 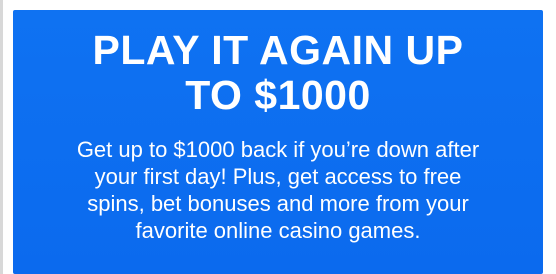 What do you see at coordinates (278, 95) in the screenshot?
I see `promo-headline-line: TO $1000` at bounding box center [278, 95].